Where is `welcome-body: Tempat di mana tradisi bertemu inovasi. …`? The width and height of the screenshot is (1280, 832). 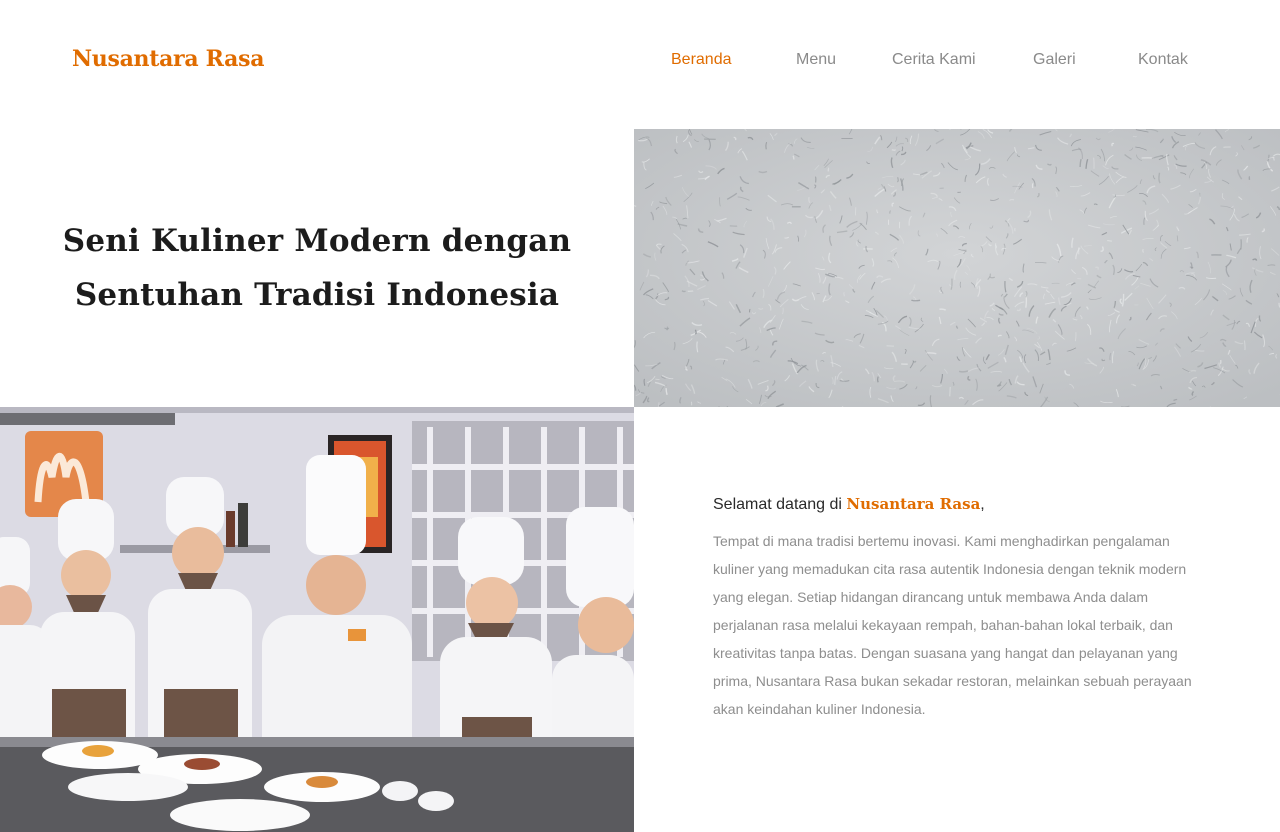
welcome-body: Tempat di mana tradisi bertemu inovasi. … is located at coordinates (952, 625).